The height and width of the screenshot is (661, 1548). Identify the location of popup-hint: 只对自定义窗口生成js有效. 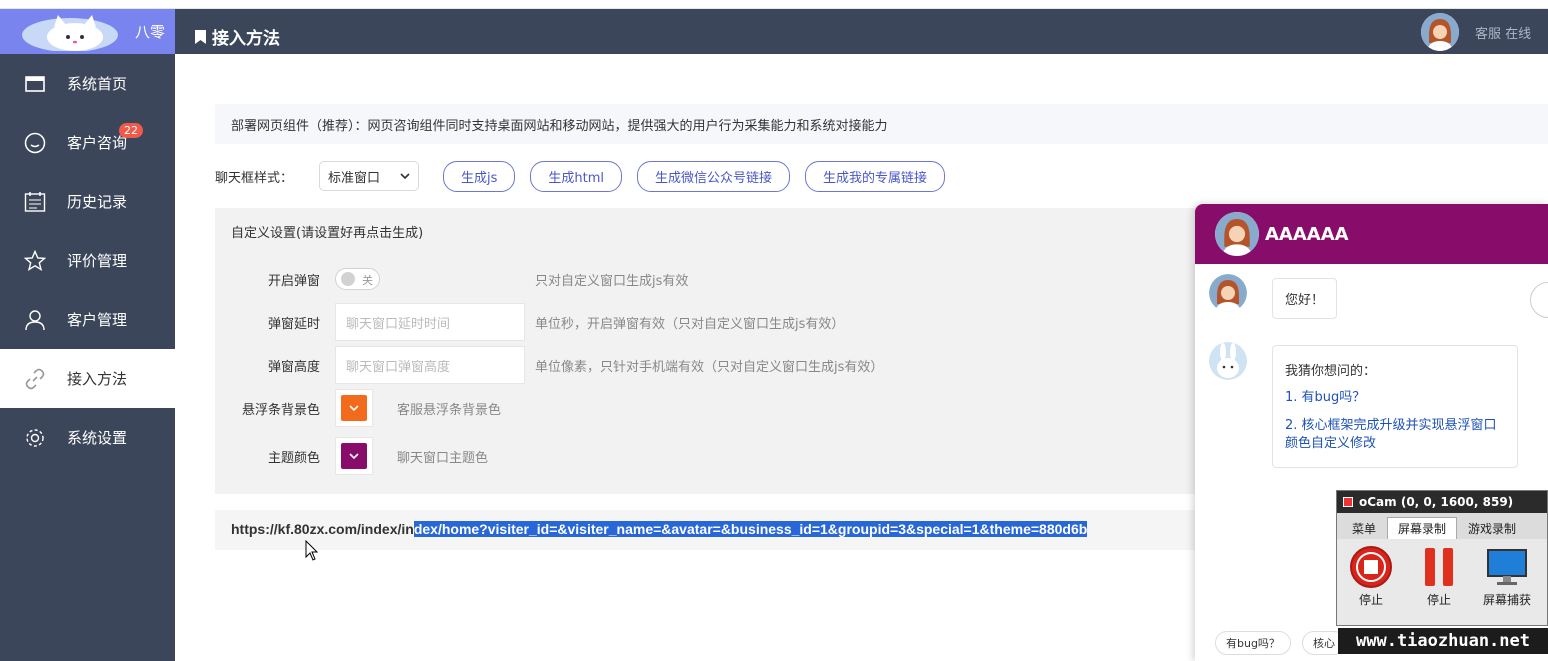
(612, 281).